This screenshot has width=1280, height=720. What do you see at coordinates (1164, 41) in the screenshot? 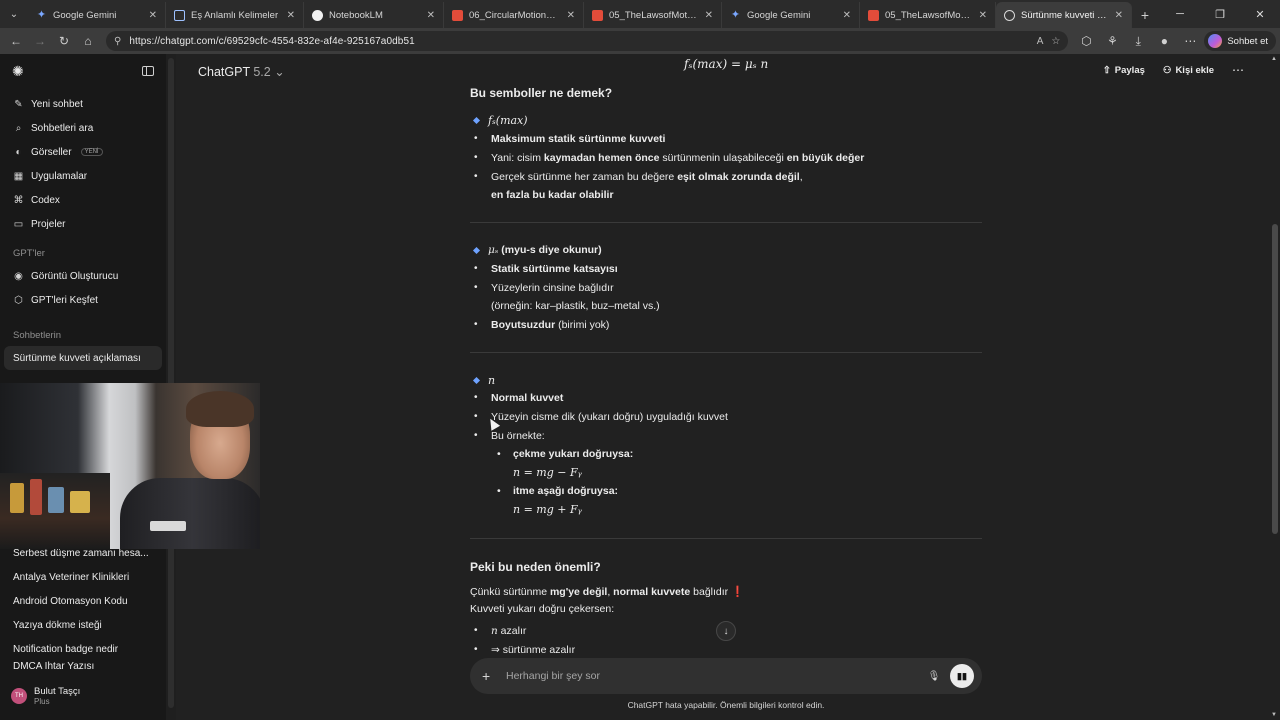
I see `profile-icon: ●` at bounding box center [1164, 41].